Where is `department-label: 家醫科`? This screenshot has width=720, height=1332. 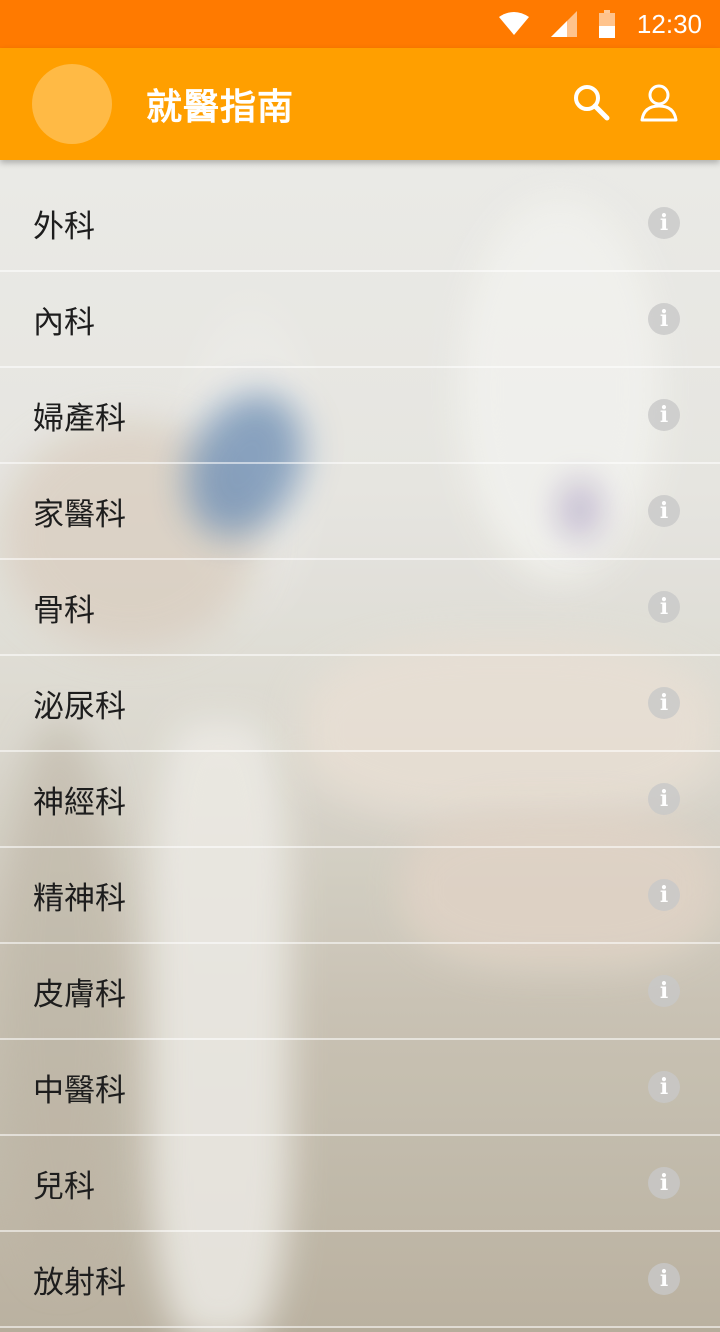 department-label: 家醫科 is located at coordinates (79, 514).